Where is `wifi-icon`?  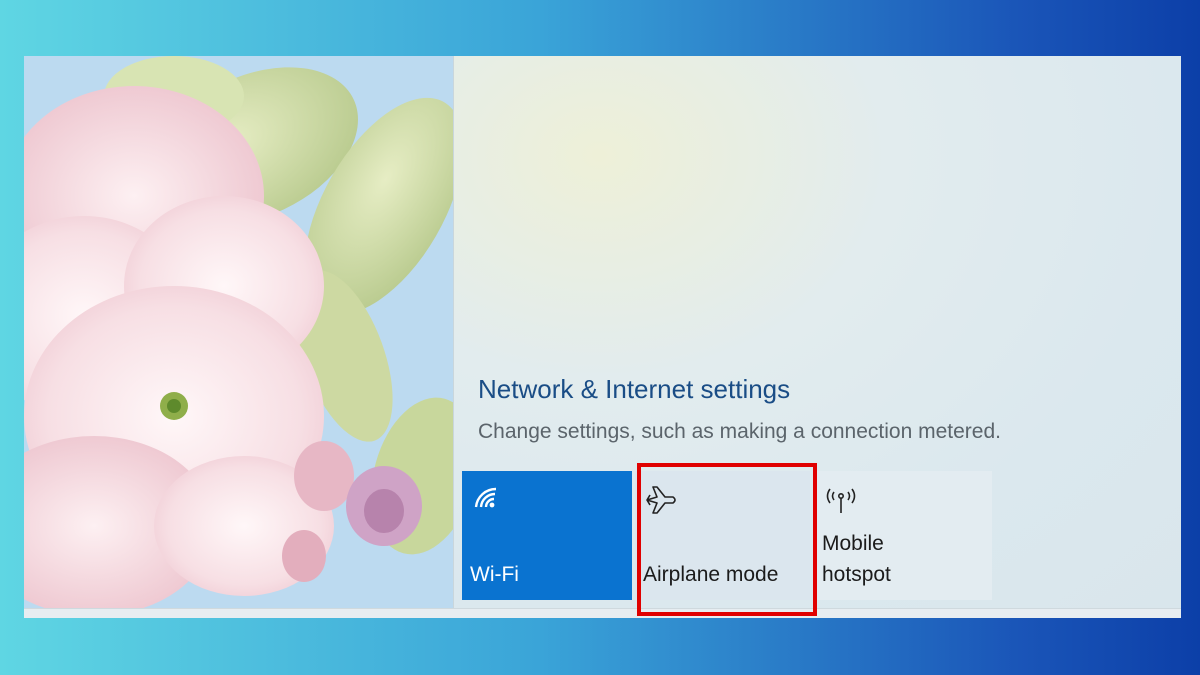
wifi-icon is located at coordinates (486, 500).